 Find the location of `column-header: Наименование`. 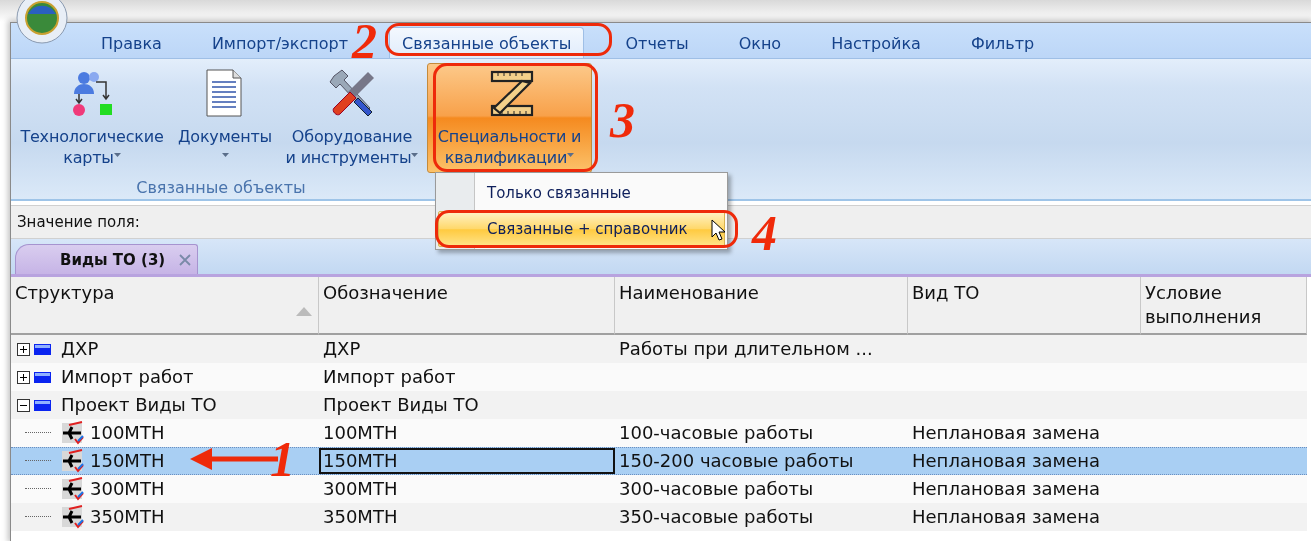

column-header: Наименование is located at coordinates (761, 306).